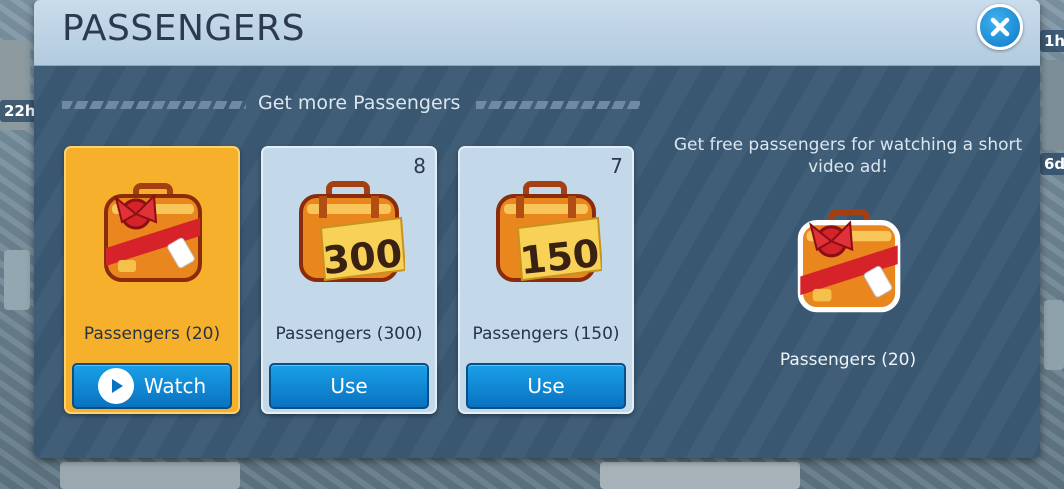 This screenshot has width=1064, height=489. I want to click on close-button, so click(1000, 27).